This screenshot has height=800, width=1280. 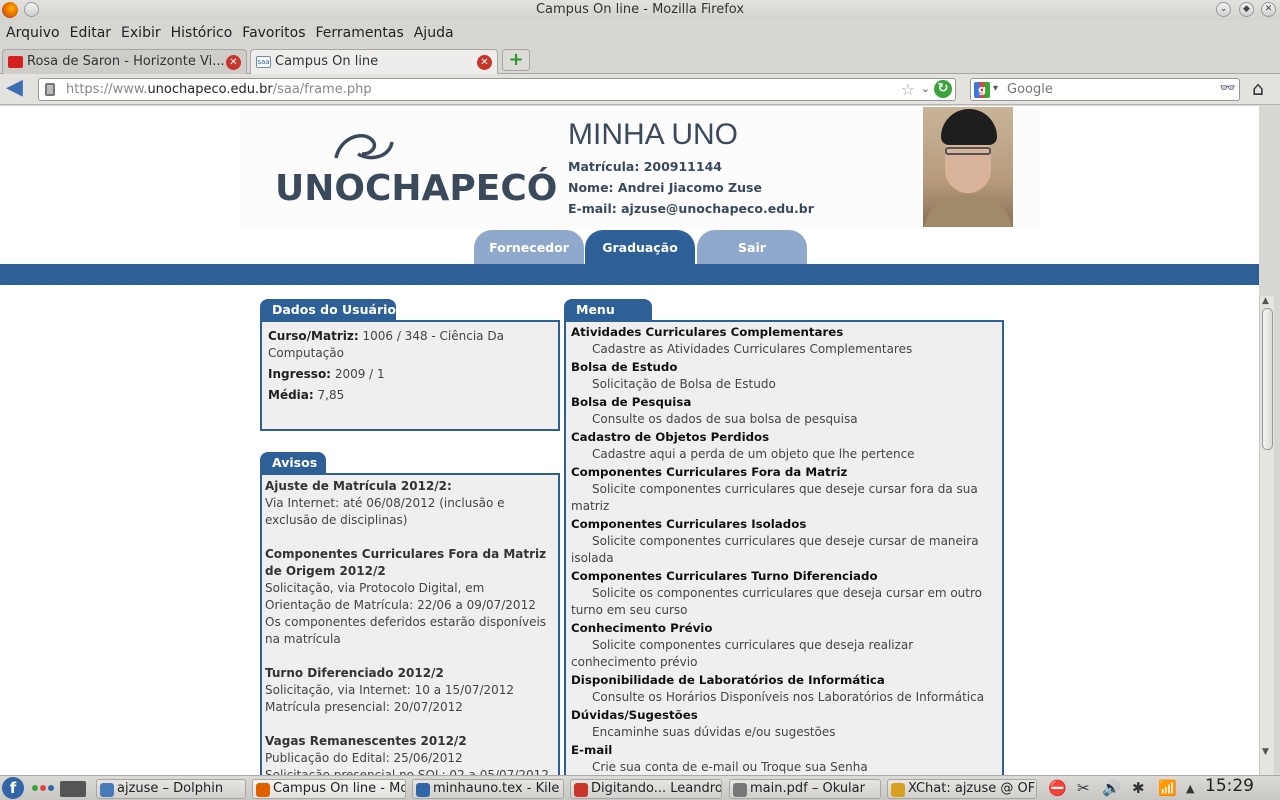 What do you see at coordinates (529, 247) in the screenshot?
I see `tab-fornecedor: Fornecedor` at bounding box center [529, 247].